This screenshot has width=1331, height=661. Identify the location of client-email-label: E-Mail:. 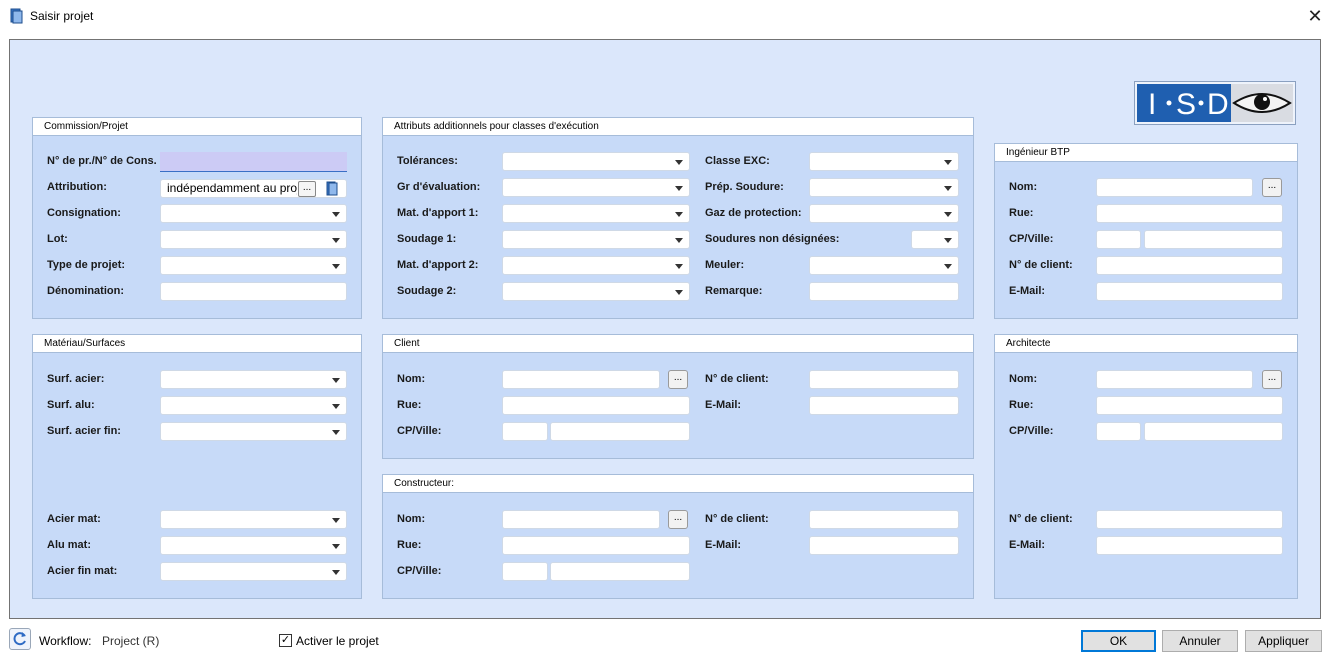
(723, 405).